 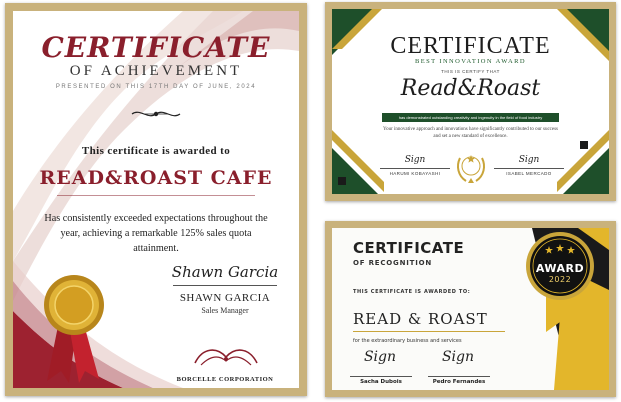 What do you see at coordinates (412, 292) in the screenshot?
I see `awarded-to-label: THIS CERTIFICATE IS AWARDED TO:` at bounding box center [412, 292].